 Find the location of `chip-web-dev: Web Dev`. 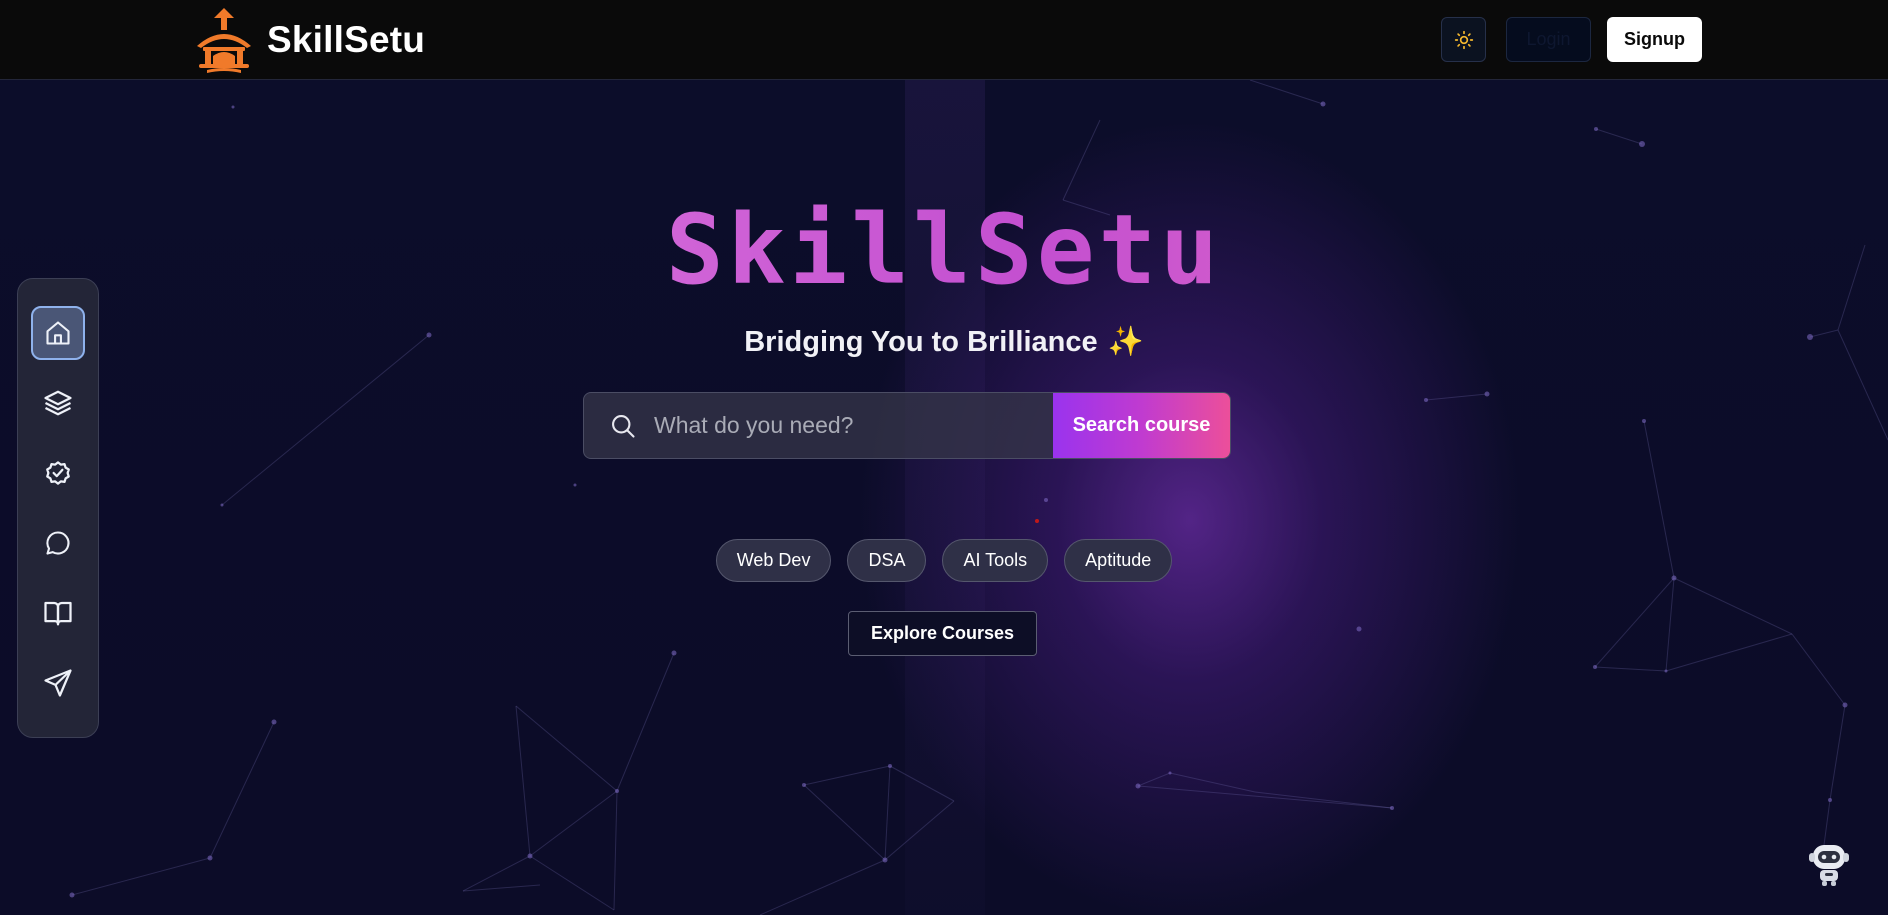

chip-web-dev: Web Dev is located at coordinates (773, 560).